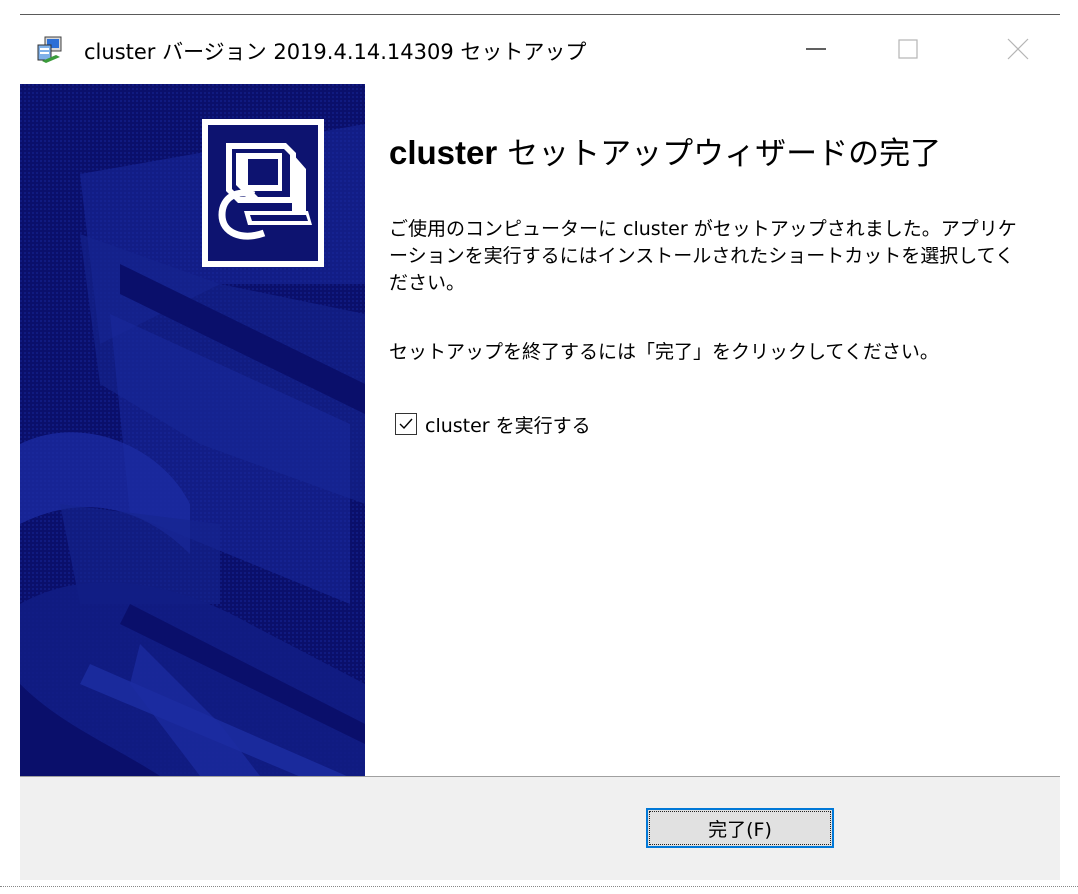 Image resolution: width=1078 pixels, height=894 pixels. I want to click on page-title: cluster セットアップウィザードの完了, so click(665, 150).